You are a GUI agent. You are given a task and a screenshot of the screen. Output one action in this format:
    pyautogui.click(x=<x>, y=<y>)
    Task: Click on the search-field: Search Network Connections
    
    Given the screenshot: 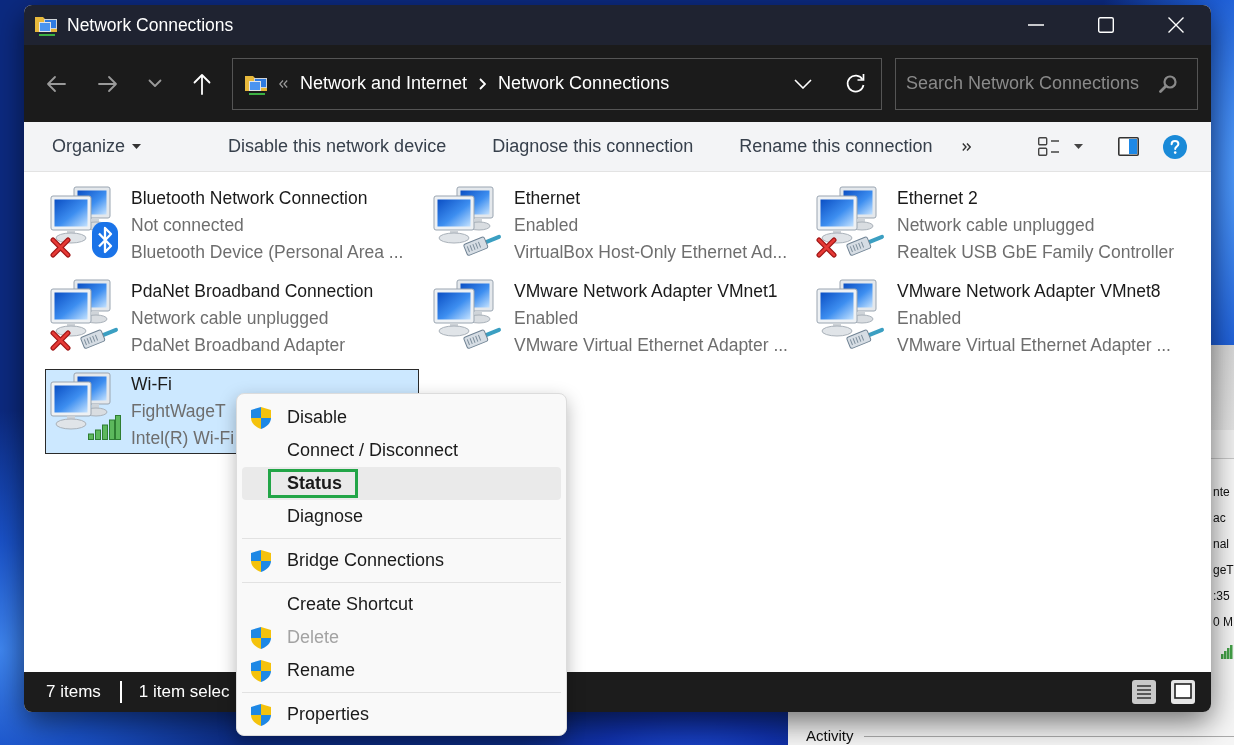 What is the action you would take?
    pyautogui.click(x=1046, y=83)
    